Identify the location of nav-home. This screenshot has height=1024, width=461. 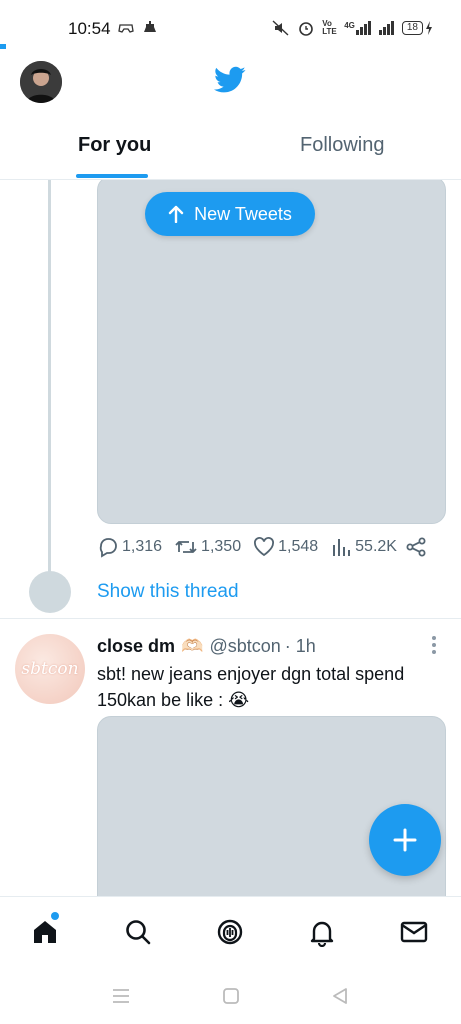
(45, 932).